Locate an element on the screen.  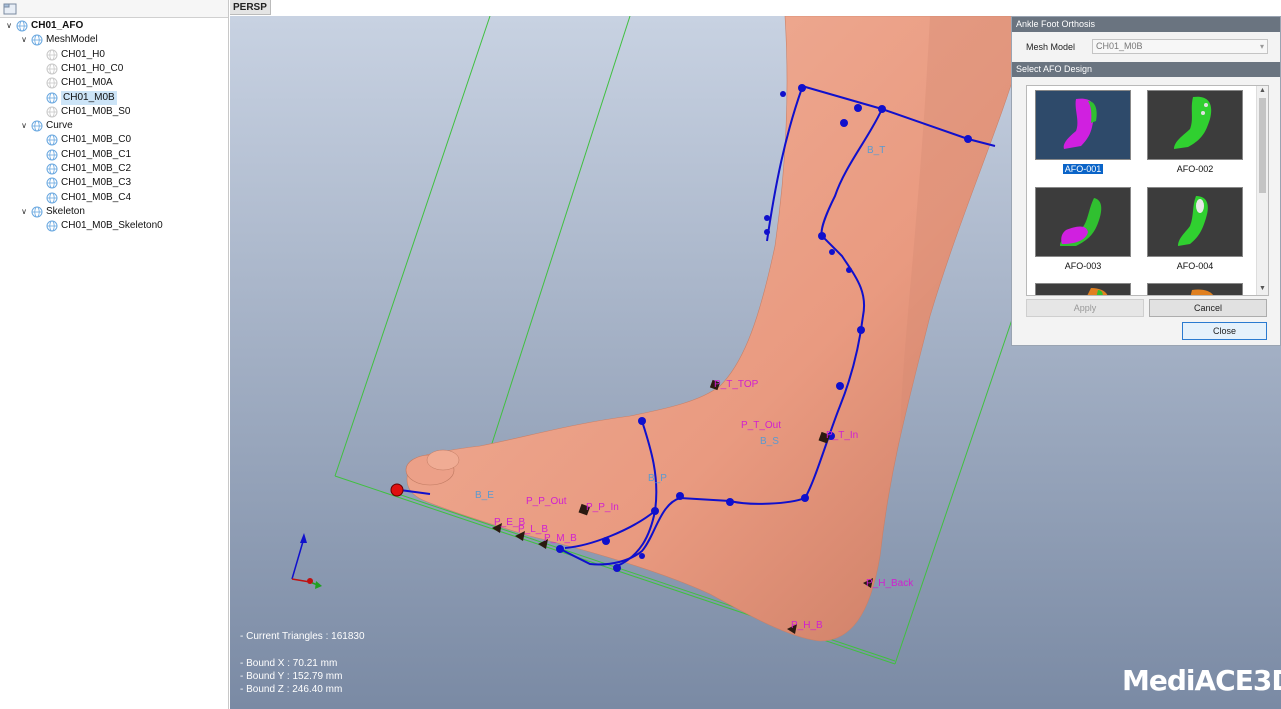
mesh-model-select: CH01_M0B ▾ is located at coordinates (1180, 46).